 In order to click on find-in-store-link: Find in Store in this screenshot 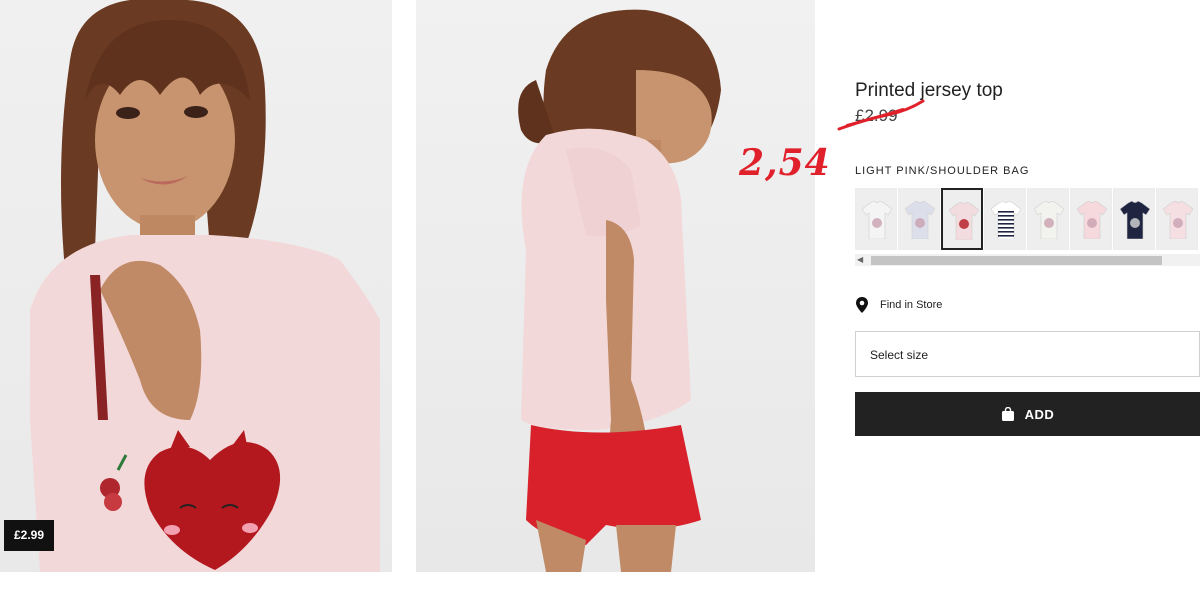, I will do `click(898, 305)`.